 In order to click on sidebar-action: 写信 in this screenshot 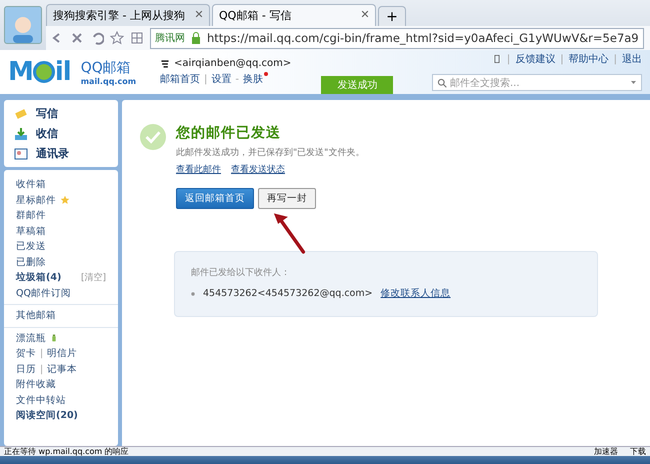, I will do `click(61, 113)`.